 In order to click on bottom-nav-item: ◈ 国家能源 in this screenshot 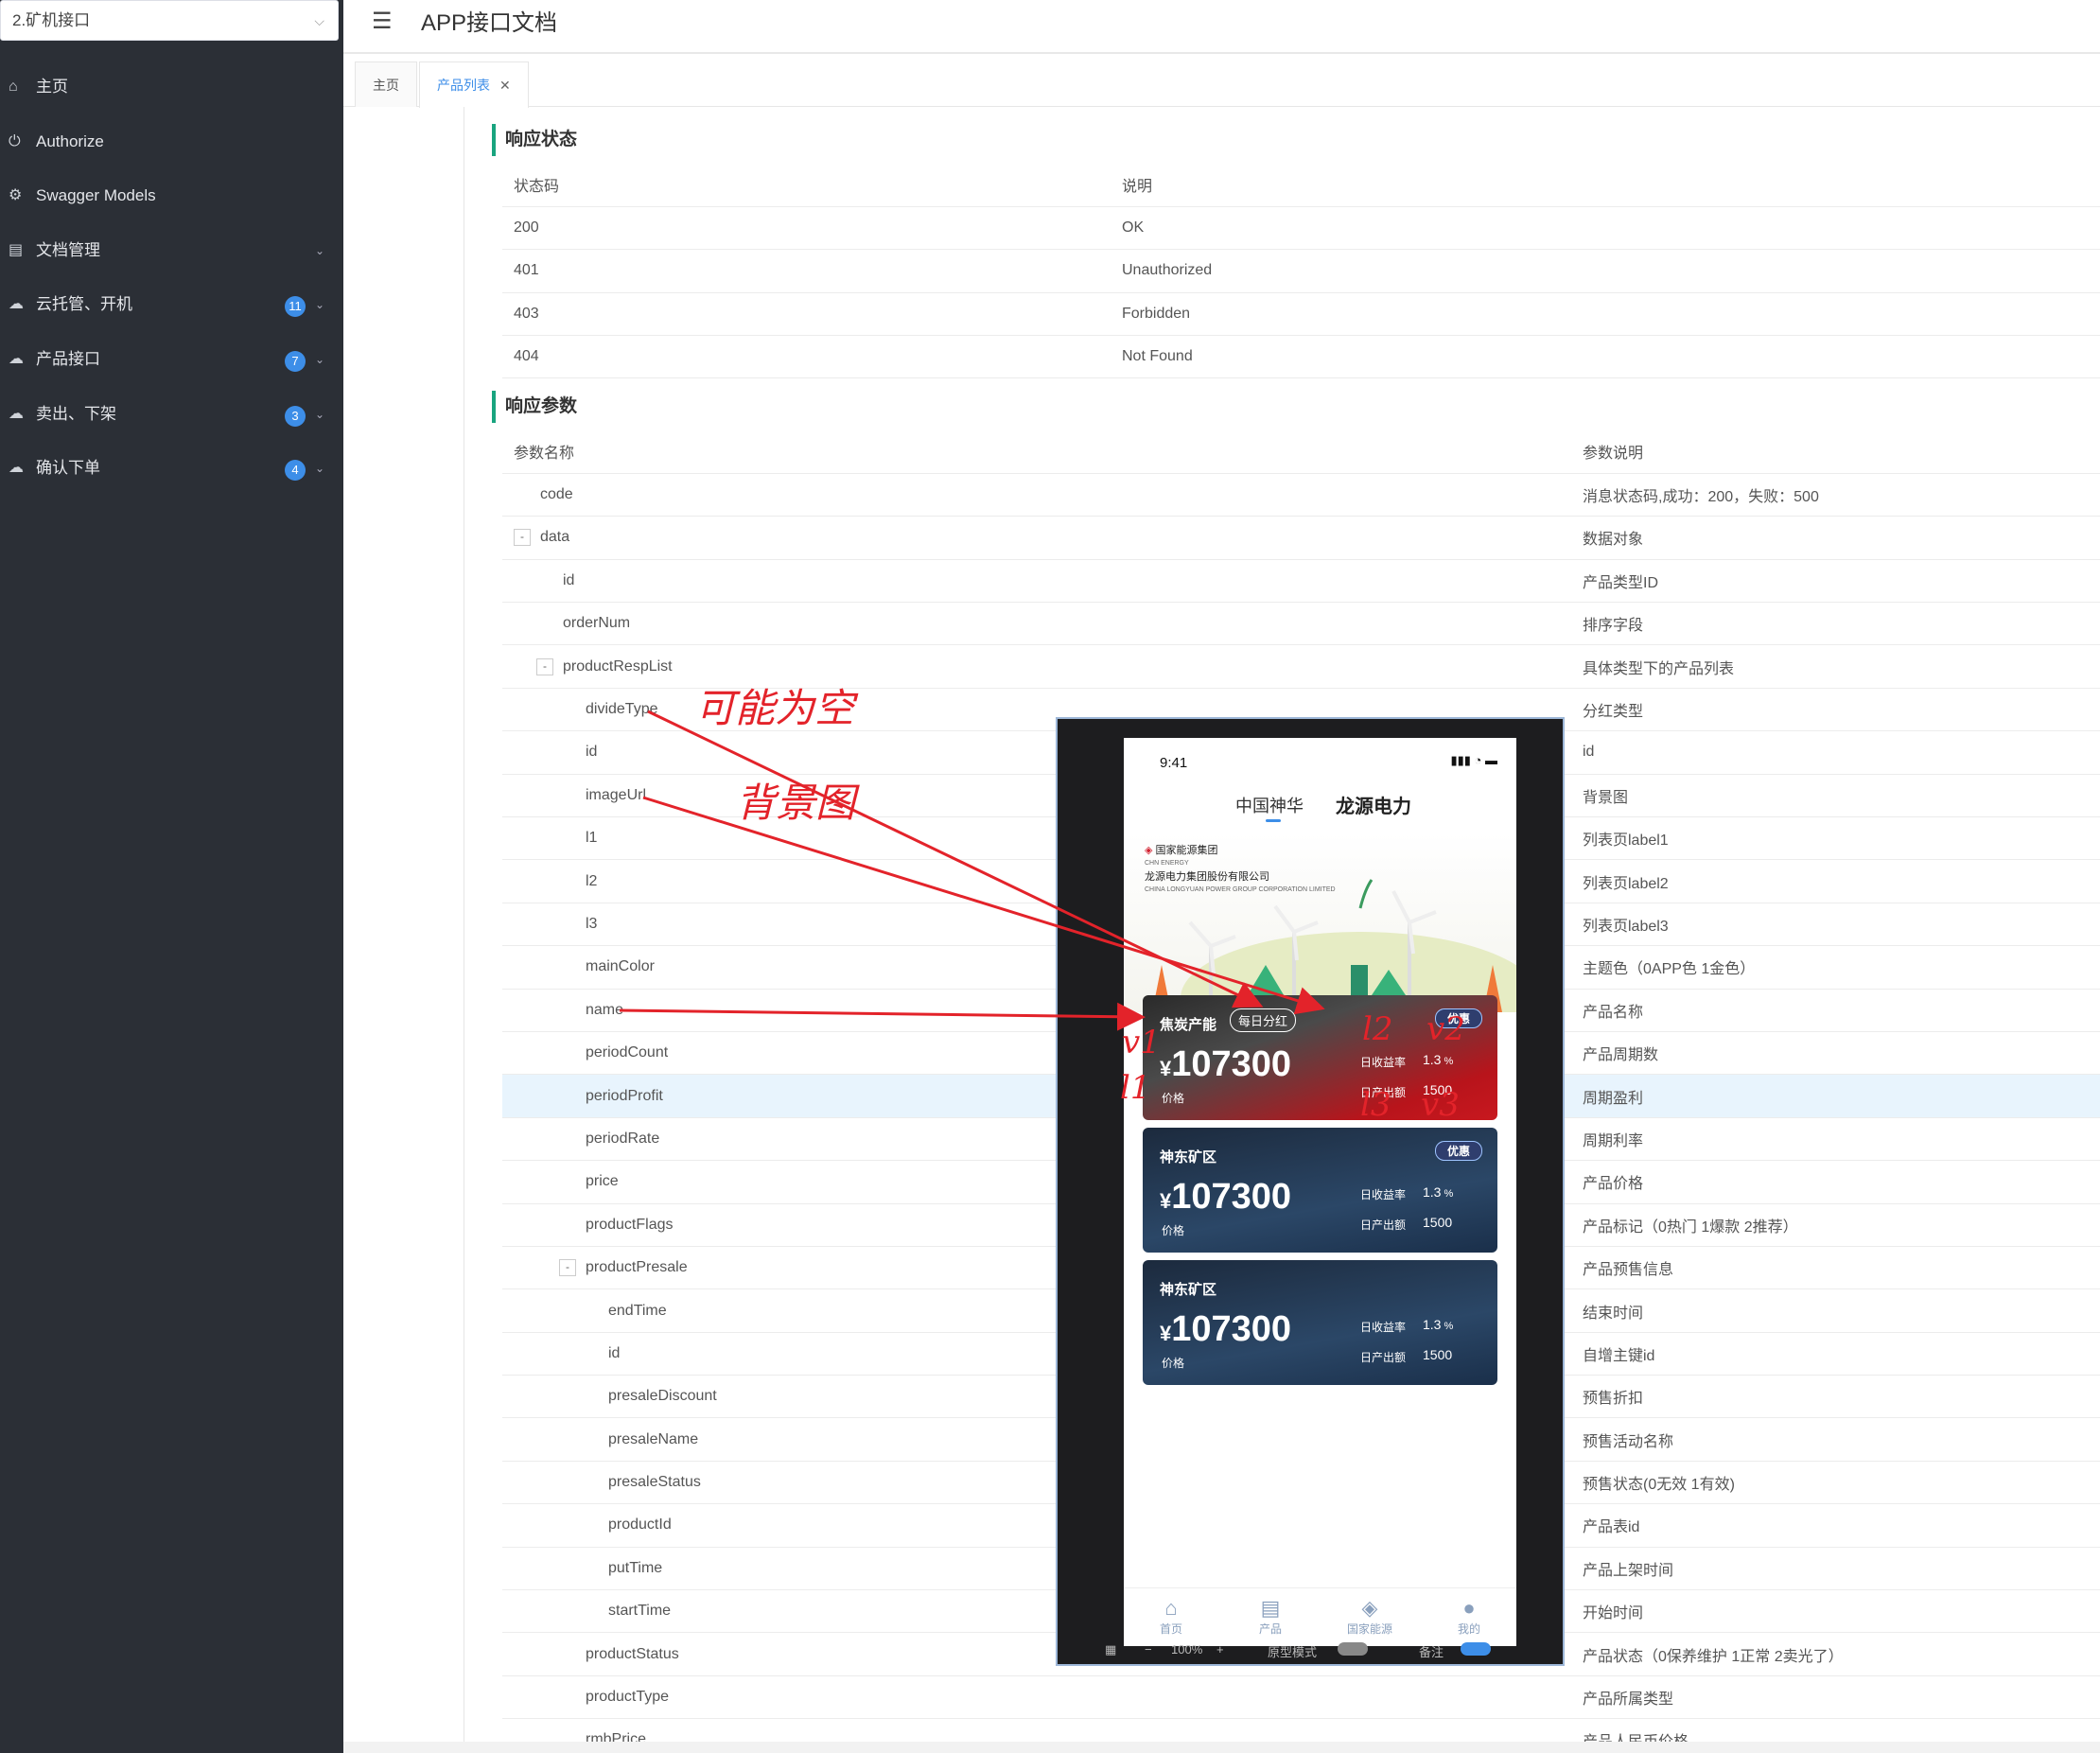, I will do `click(1369, 1617)`.